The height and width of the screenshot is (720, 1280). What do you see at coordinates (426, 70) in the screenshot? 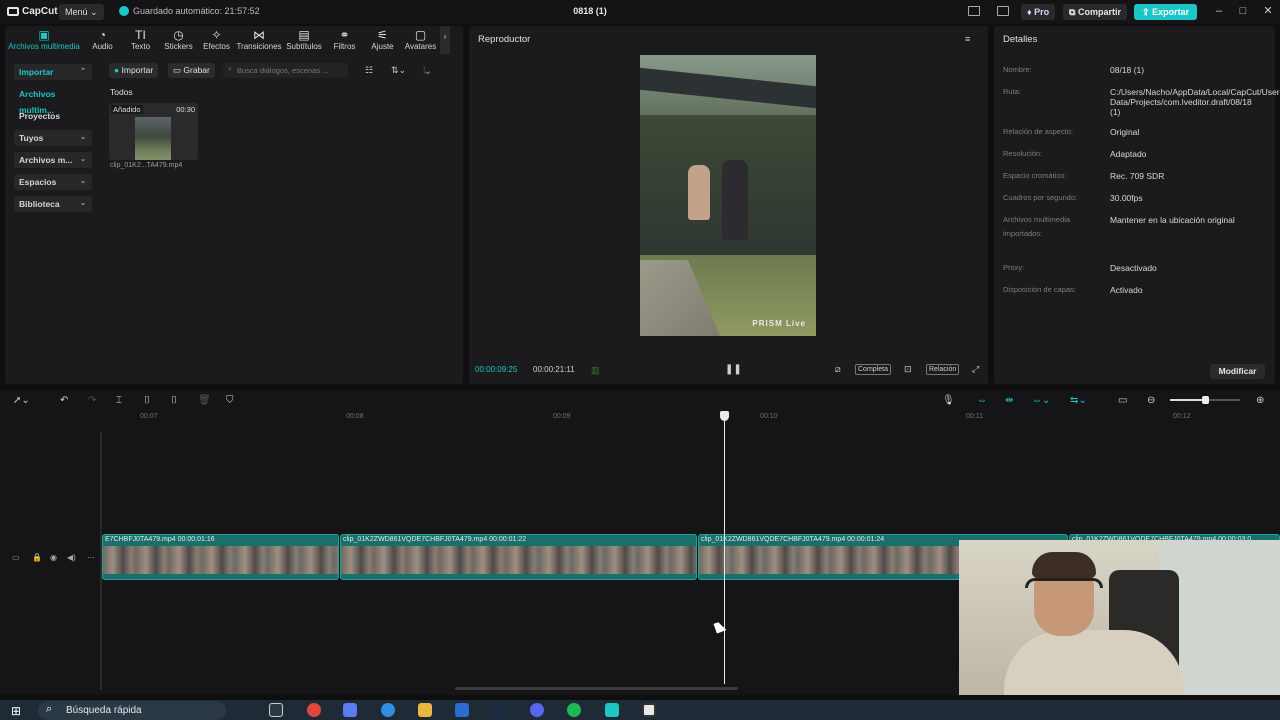
I see `filter-icon: ⫶⌄` at bounding box center [426, 70].